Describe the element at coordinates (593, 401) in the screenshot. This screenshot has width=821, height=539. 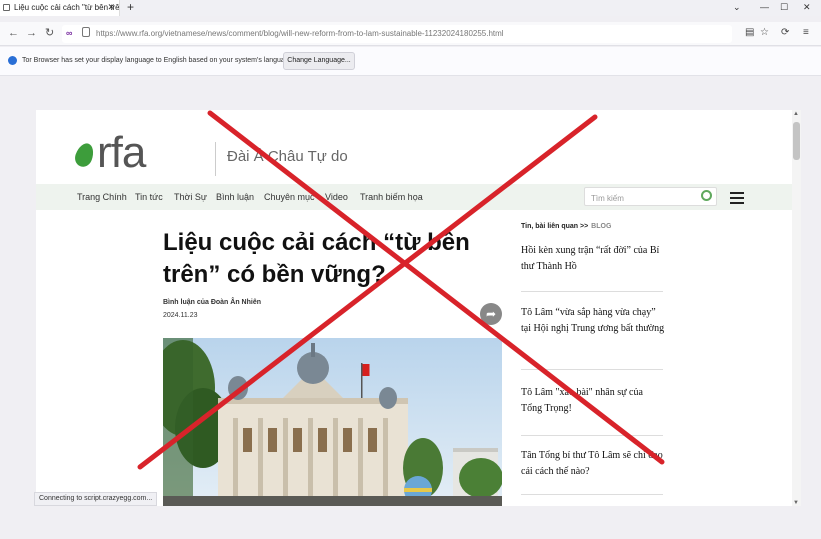
I see `related-item-3: Tô Lâm "xào bài" nhân sự của Tổng Trọng!` at that location.